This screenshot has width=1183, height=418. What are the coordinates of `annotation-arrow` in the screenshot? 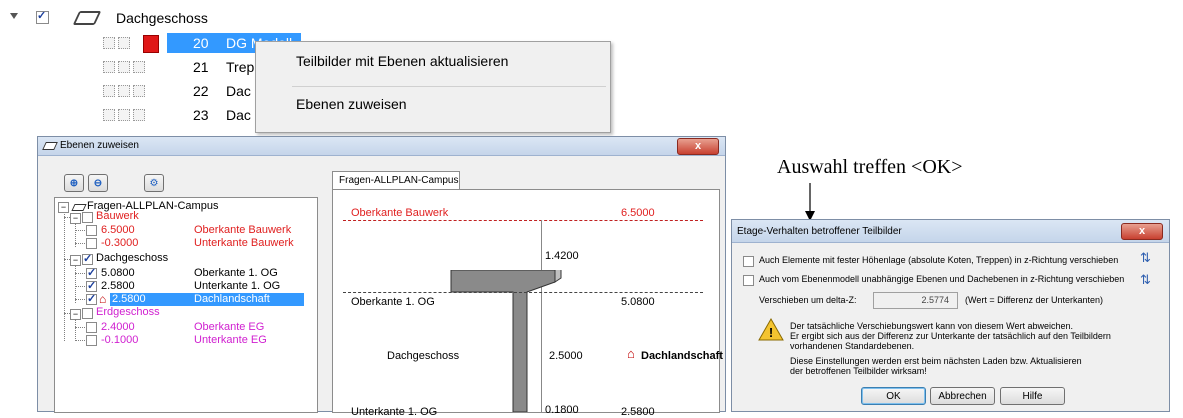 It's located at (810, 202).